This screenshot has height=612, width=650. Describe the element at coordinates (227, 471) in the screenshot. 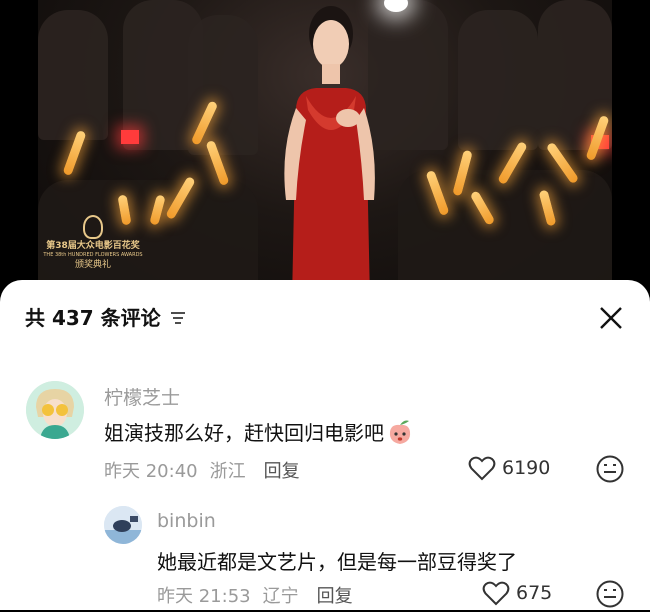

I see `comment-location: 浙江` at that location.